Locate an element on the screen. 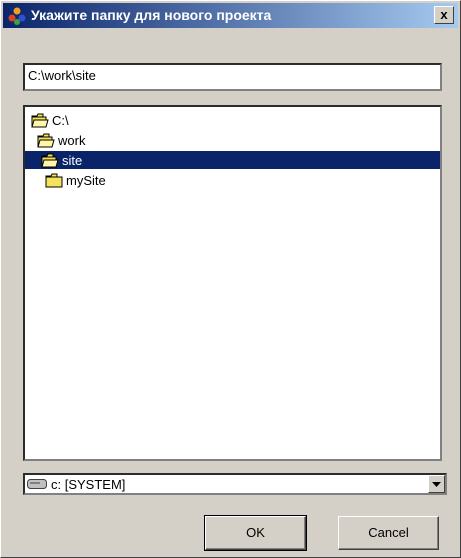  dropdown-button is located at coordinates (436, 484).